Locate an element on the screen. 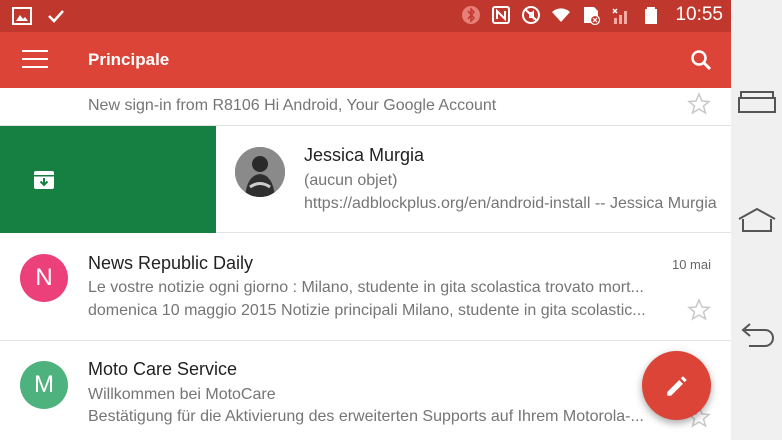  home-icon is located at coordinates (757, 220).